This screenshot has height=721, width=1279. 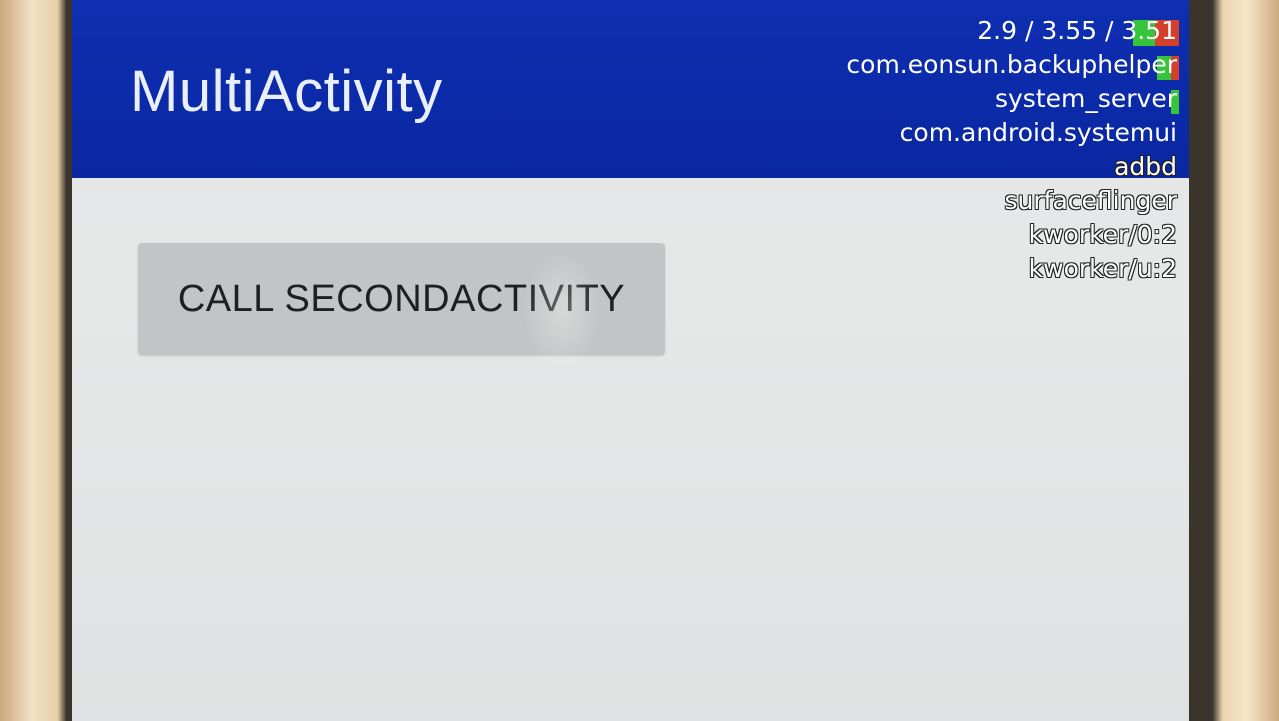 I want to click on process-item: kworker/0:2, so click(x=1102, y=234).